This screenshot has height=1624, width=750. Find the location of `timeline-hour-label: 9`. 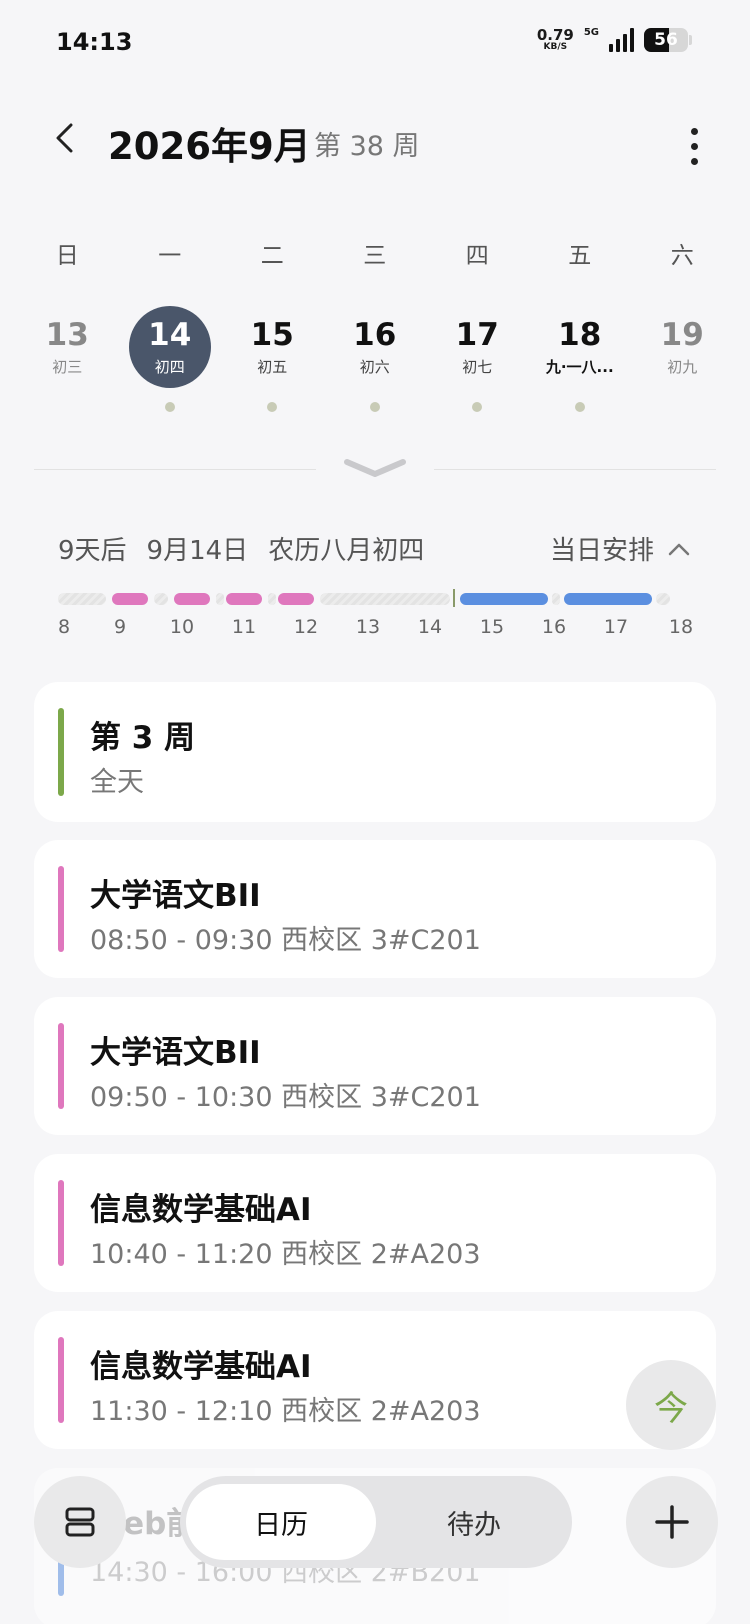

timeline-hour-label: 9 is located at coordinates (120, 627).